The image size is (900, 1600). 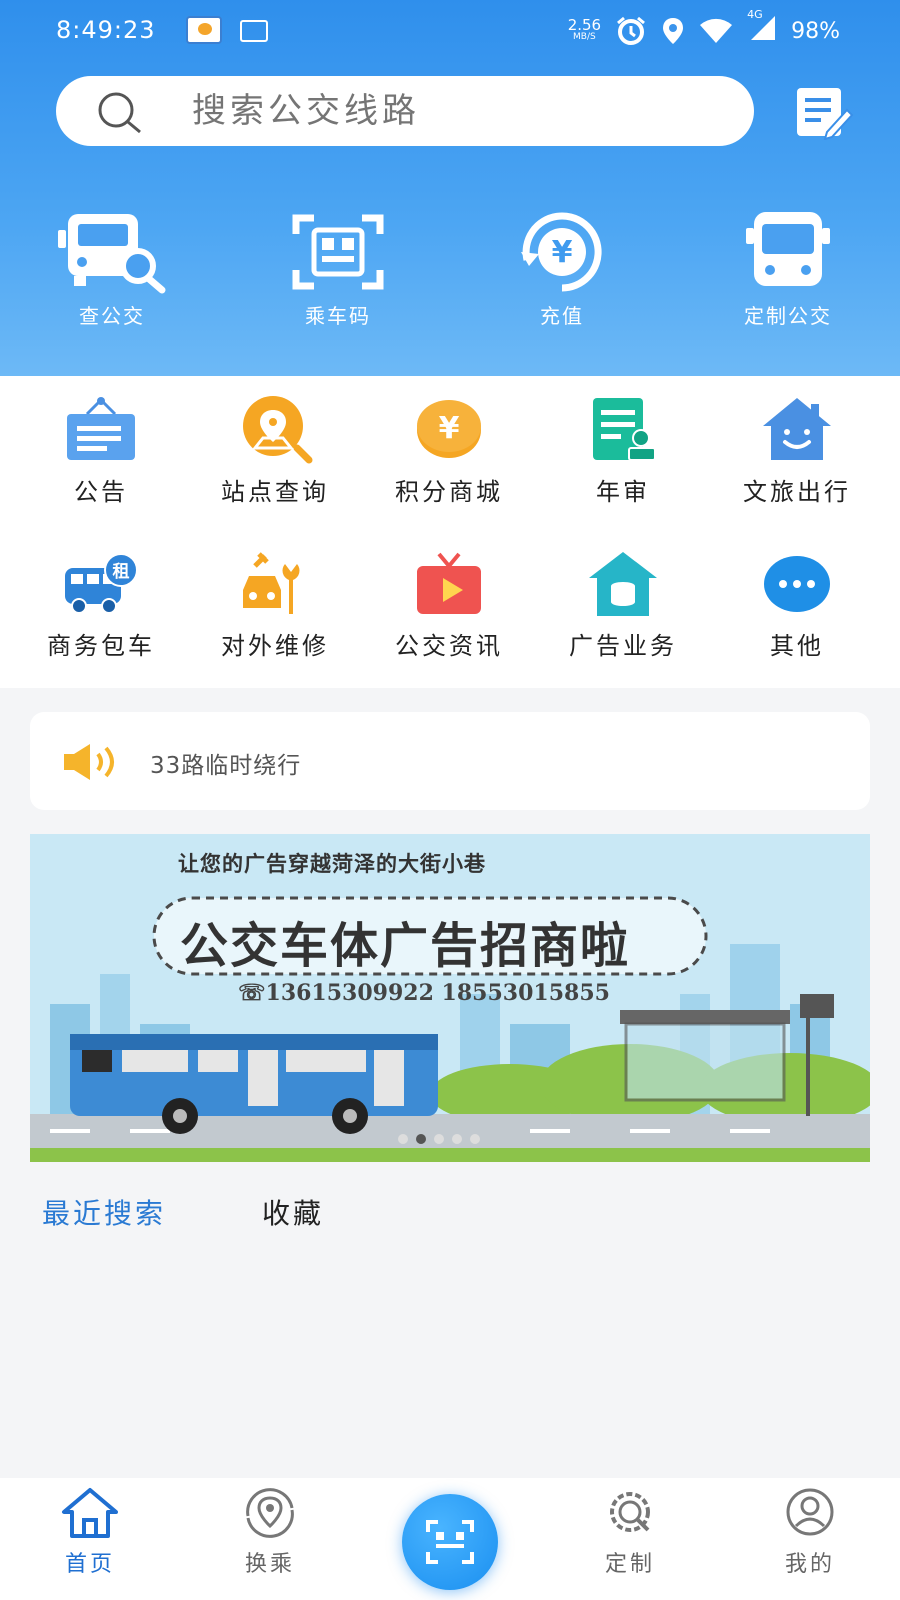 I want to click on tv-play-icon, so click(x=449, y=583).